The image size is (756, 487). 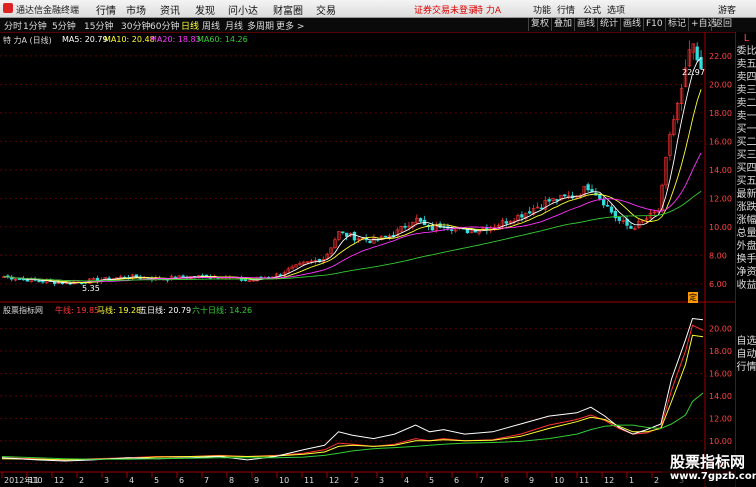 I want to click on period-tab-30min: 30分钟, so click(x=135, y=25).